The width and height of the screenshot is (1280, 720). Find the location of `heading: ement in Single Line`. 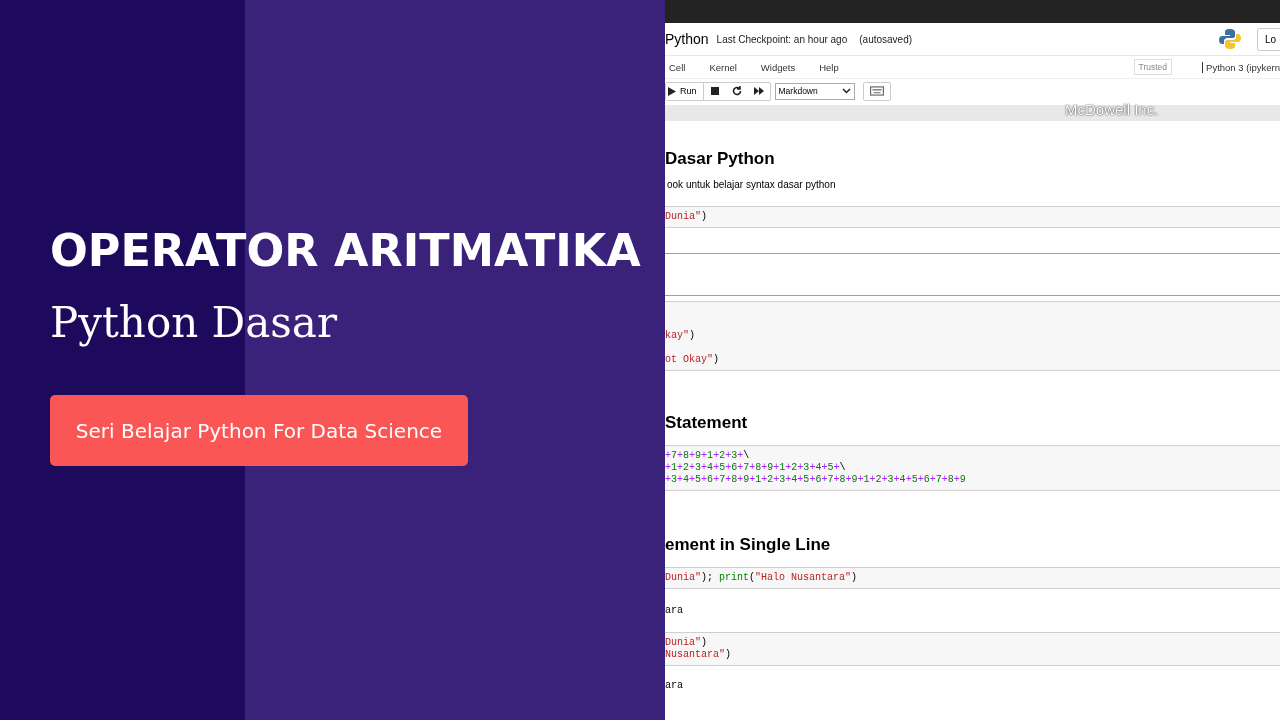

heading: ement in Single Line is located at coordinates (748, 545).